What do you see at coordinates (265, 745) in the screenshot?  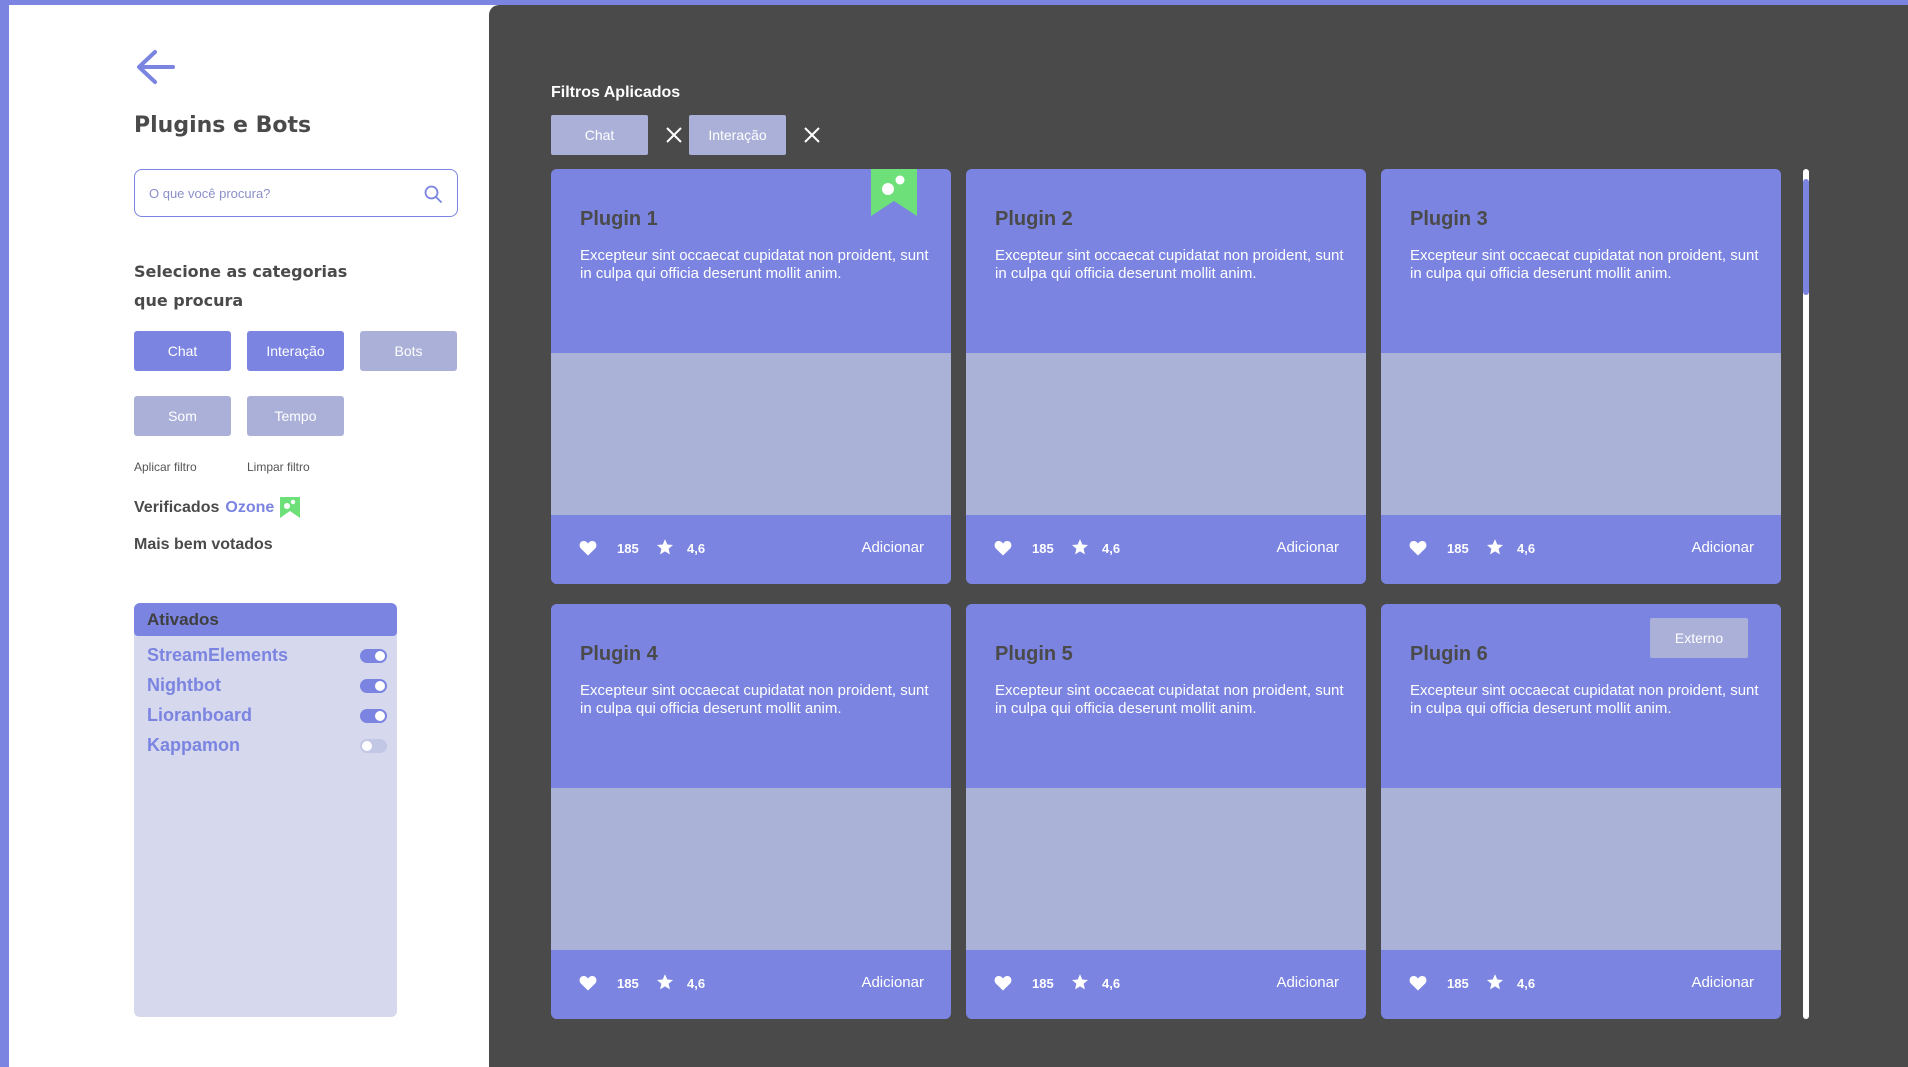 I see `active-item-kappamon: Kappamon` at bounding box center [265, 745].